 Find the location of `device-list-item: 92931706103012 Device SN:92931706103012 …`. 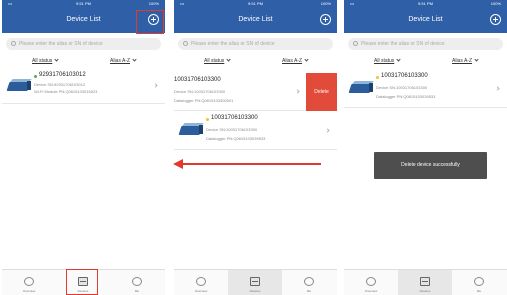

device-list-item: 92931706103012 Device SN:92931706103012 … is located at coordinates (83, 87).